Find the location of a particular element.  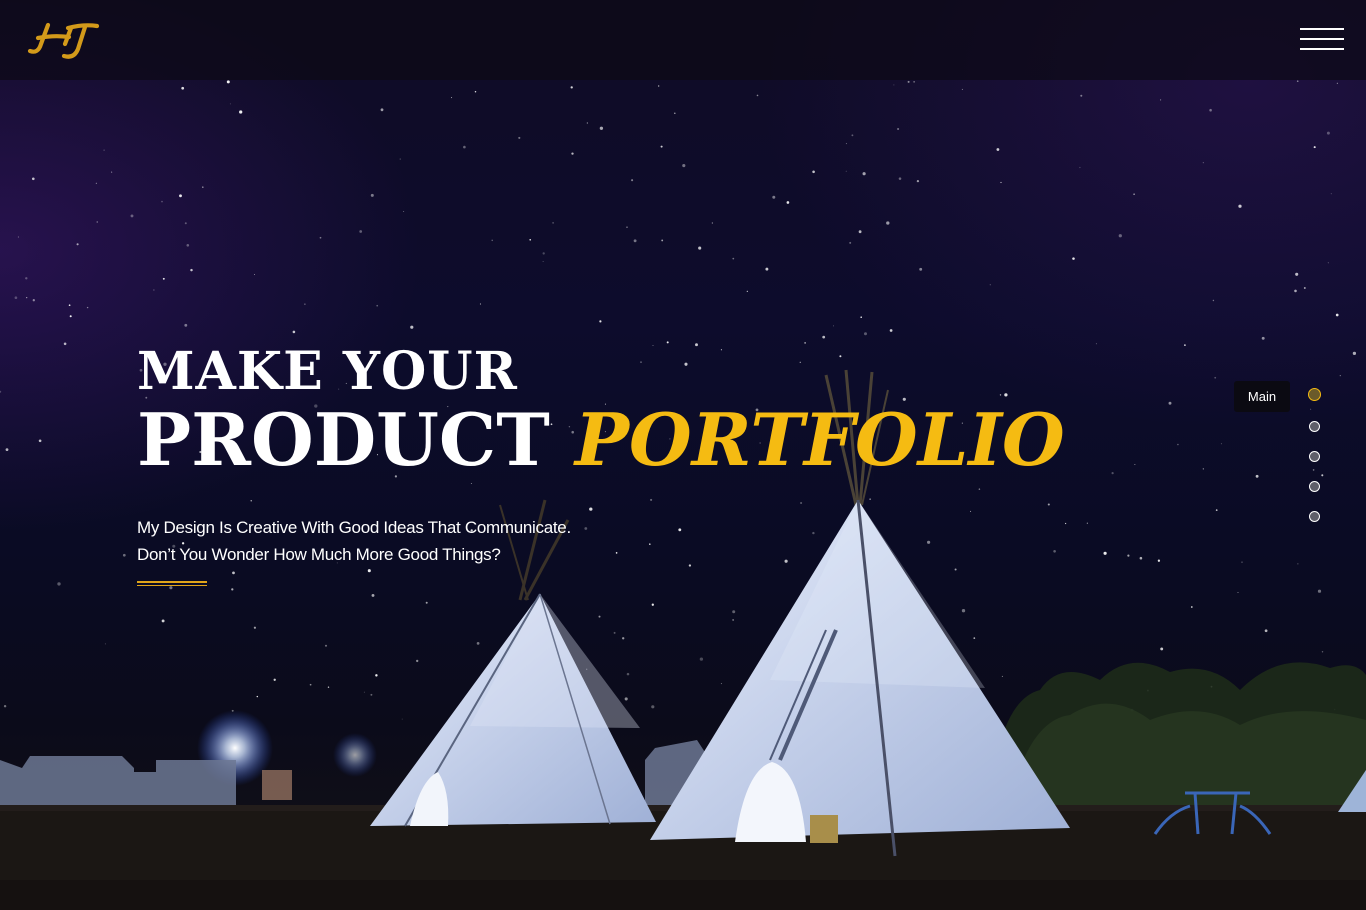

logo is located at coordinates (63, 39).